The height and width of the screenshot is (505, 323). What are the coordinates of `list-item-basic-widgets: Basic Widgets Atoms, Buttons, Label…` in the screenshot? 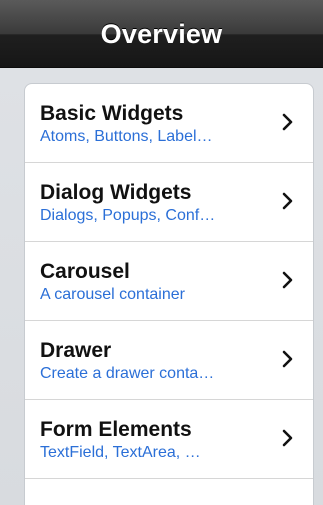 It's located at (169, 123).